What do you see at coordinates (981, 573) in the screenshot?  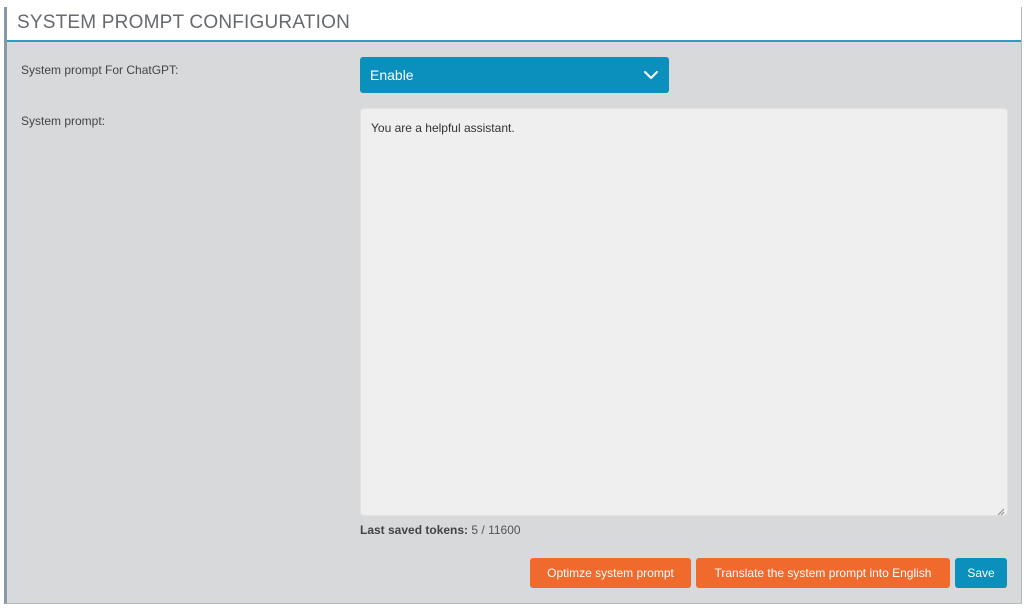 I see `save-button: Save` at bounding box center [981, 573].